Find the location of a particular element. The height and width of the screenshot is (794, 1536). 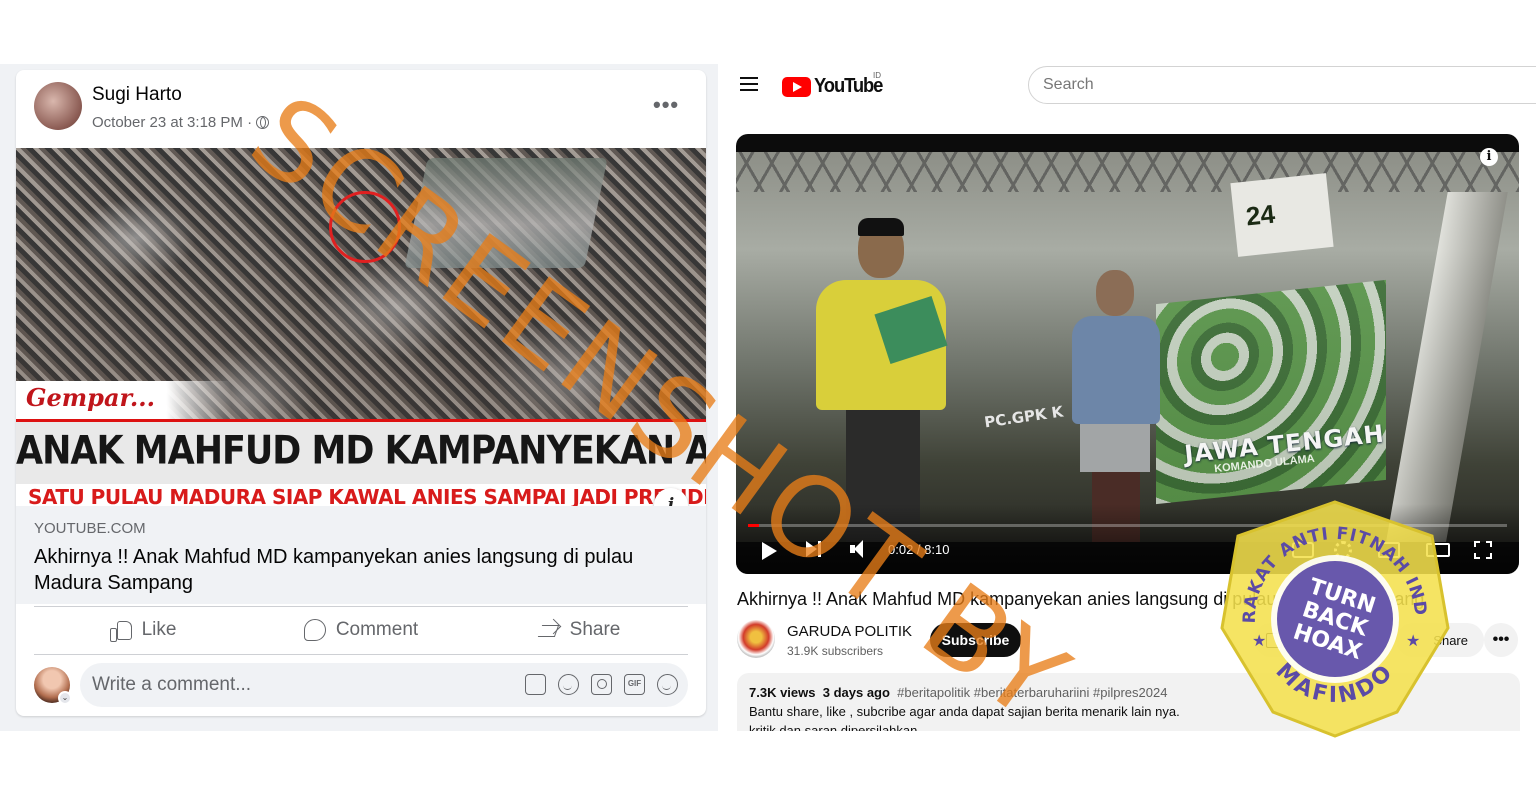

info-icon: i is located at coordinates (1489, 157).